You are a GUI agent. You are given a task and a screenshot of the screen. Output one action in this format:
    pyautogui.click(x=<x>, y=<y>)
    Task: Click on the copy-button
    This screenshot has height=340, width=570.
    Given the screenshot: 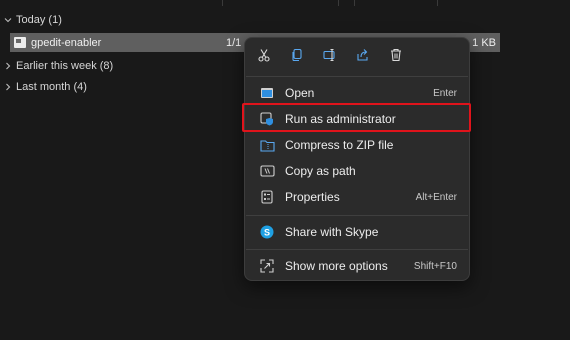 What is the action you would take?
    pyautogui.click(x=297, y=57)
    